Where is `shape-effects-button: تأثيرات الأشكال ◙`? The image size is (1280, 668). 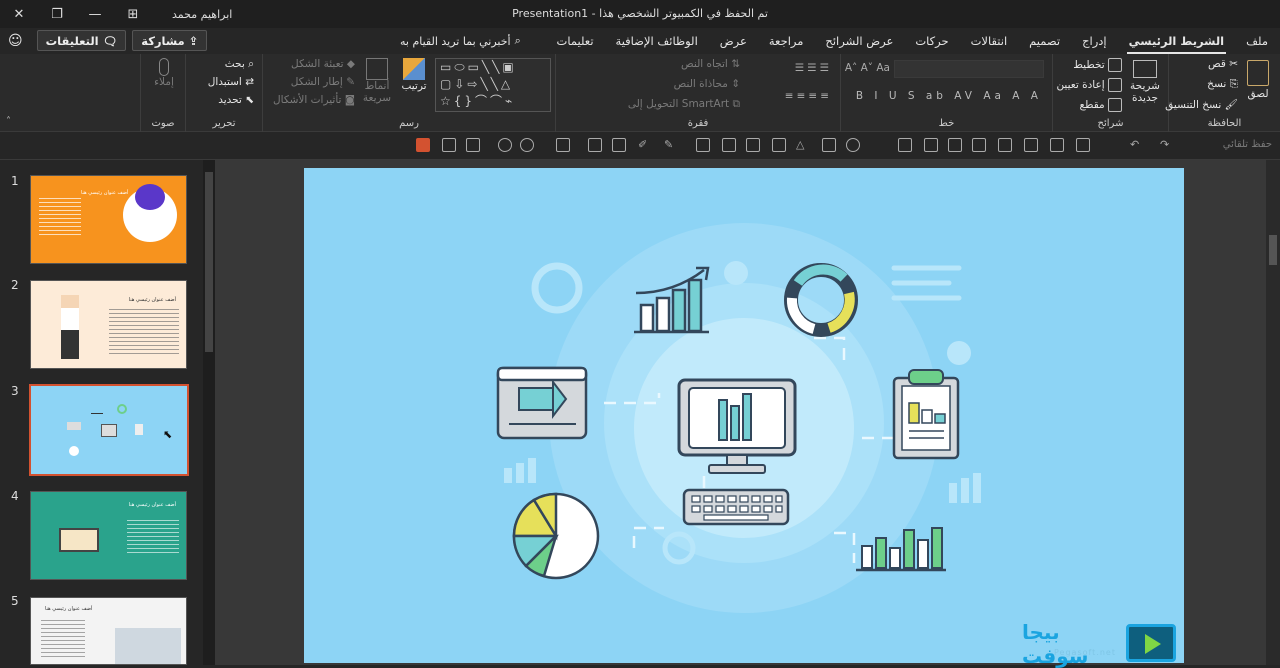
shape-effects-button: تأثيرات الأشكال ◙ is located at coordinates (314, 100).